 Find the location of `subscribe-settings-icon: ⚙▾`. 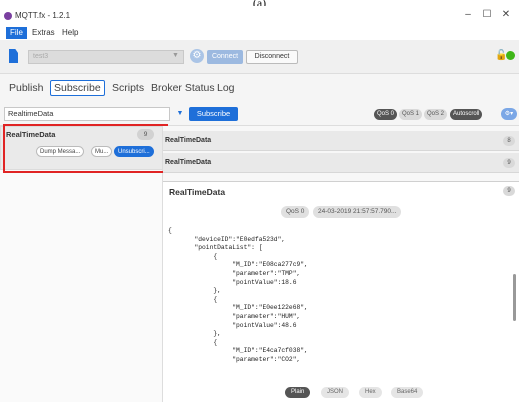

subscribe-settings-icon: ⚙▾ is located at coordinates (509, 114).